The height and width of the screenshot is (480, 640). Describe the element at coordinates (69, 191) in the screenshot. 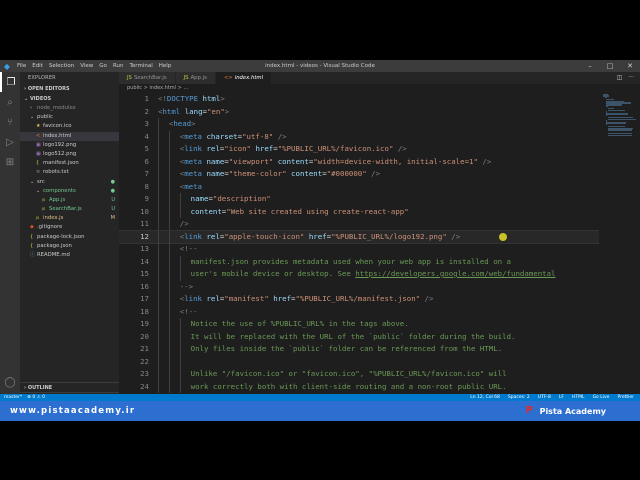

I see `tree-item: ⌄ components ●` at that location.